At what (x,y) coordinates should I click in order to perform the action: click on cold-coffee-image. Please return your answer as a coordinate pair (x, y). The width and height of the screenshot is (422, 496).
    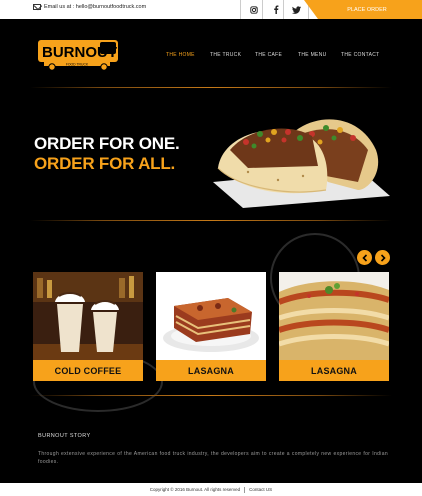
    Looking at the image, I should click on (88, 316).